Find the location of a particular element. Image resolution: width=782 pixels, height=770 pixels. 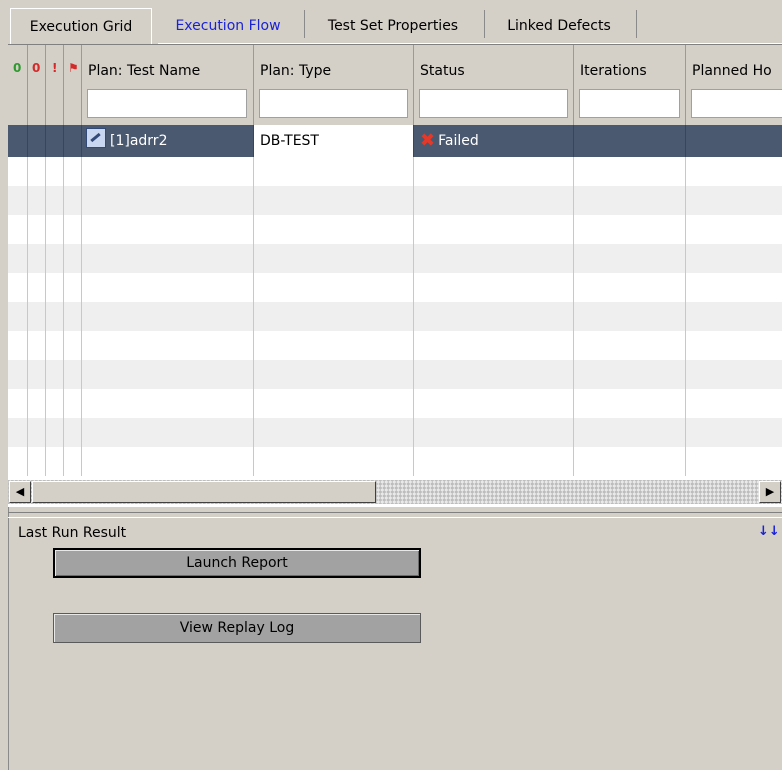

col-status-header: Status is located at coordinates (494, 85).